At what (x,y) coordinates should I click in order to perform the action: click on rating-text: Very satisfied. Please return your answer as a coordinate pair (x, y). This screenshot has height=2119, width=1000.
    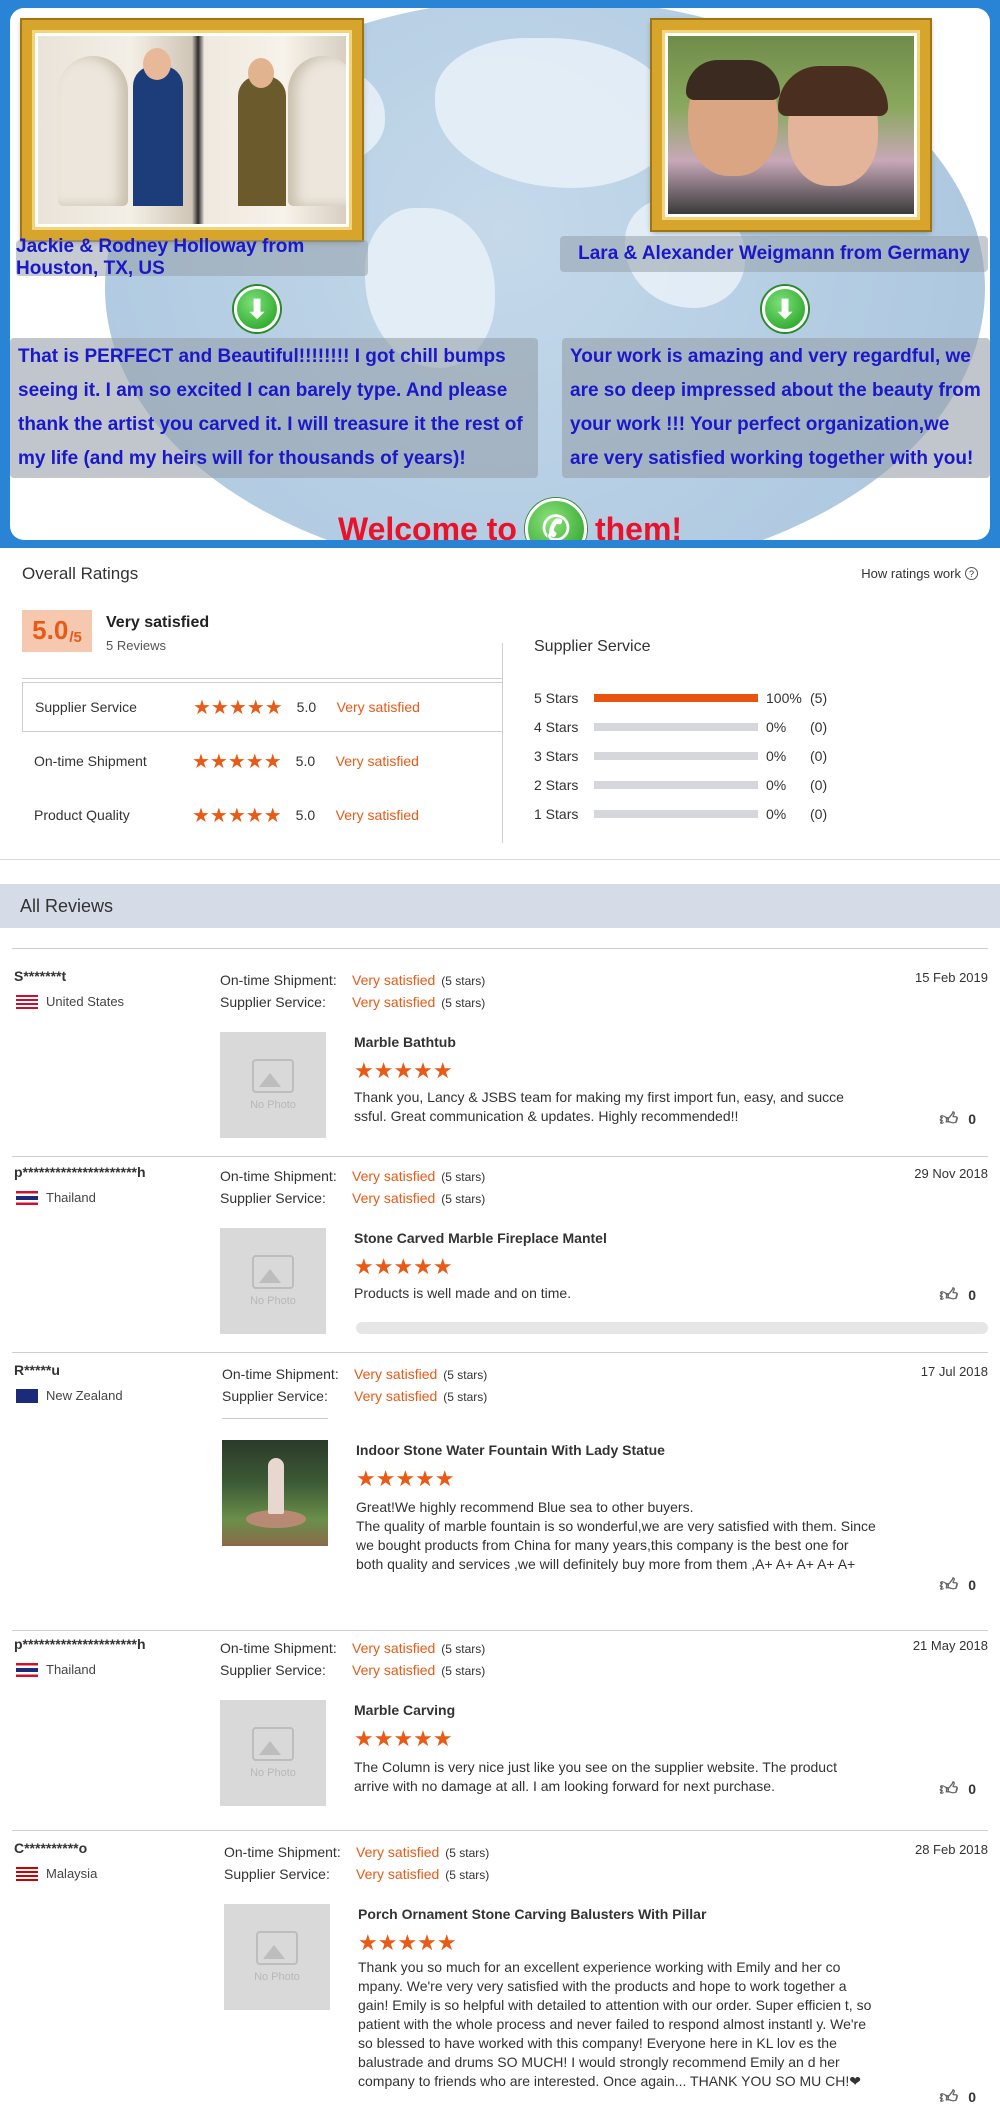
    Looking at the image, I should click on (378, 707).